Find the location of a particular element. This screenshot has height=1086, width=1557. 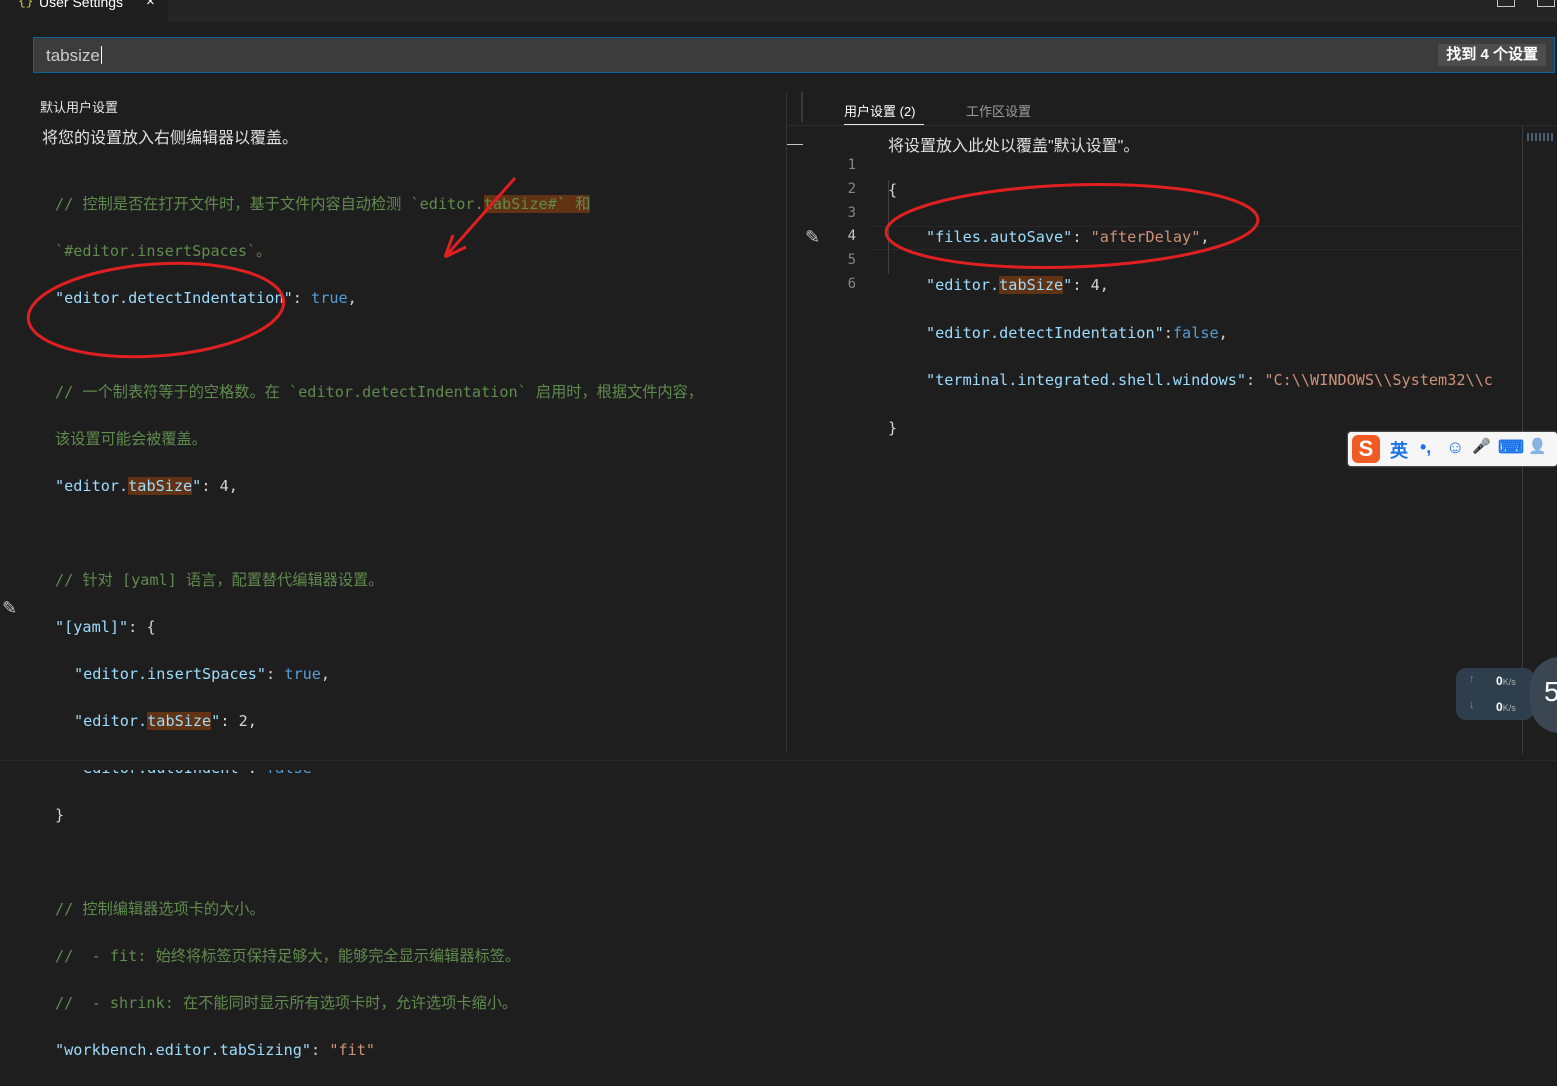

code-line: // 控制编辑器选项卡的大小。 is located at coordinates (160, 908).